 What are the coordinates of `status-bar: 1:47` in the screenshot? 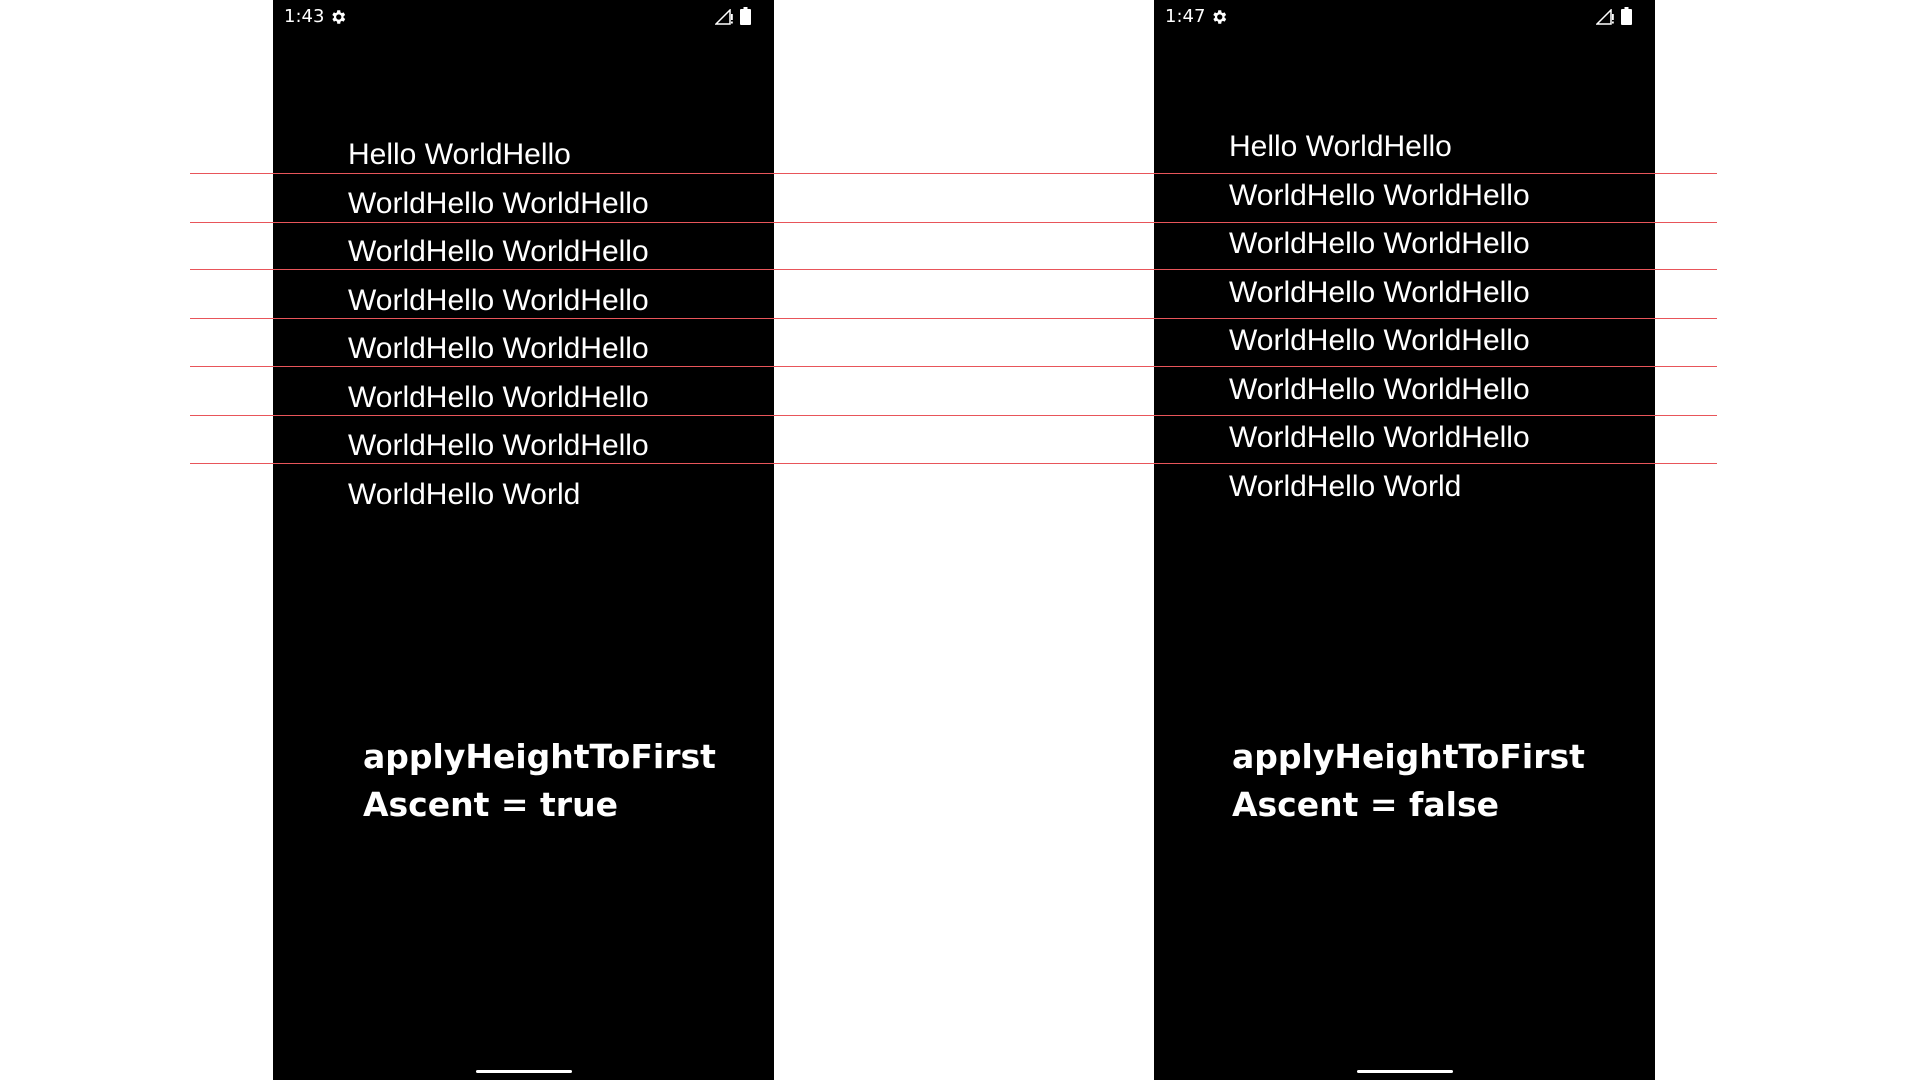 It's located at (1404, 17).